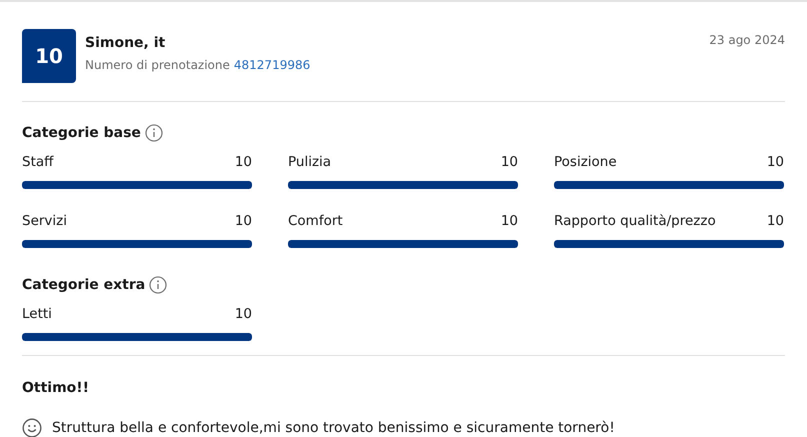 The width and height of the screenshot is (807, 437). Describe the element at coordinates (125, 43) in the screenshot. I see `reviewer-name: Simone, it` at that location.